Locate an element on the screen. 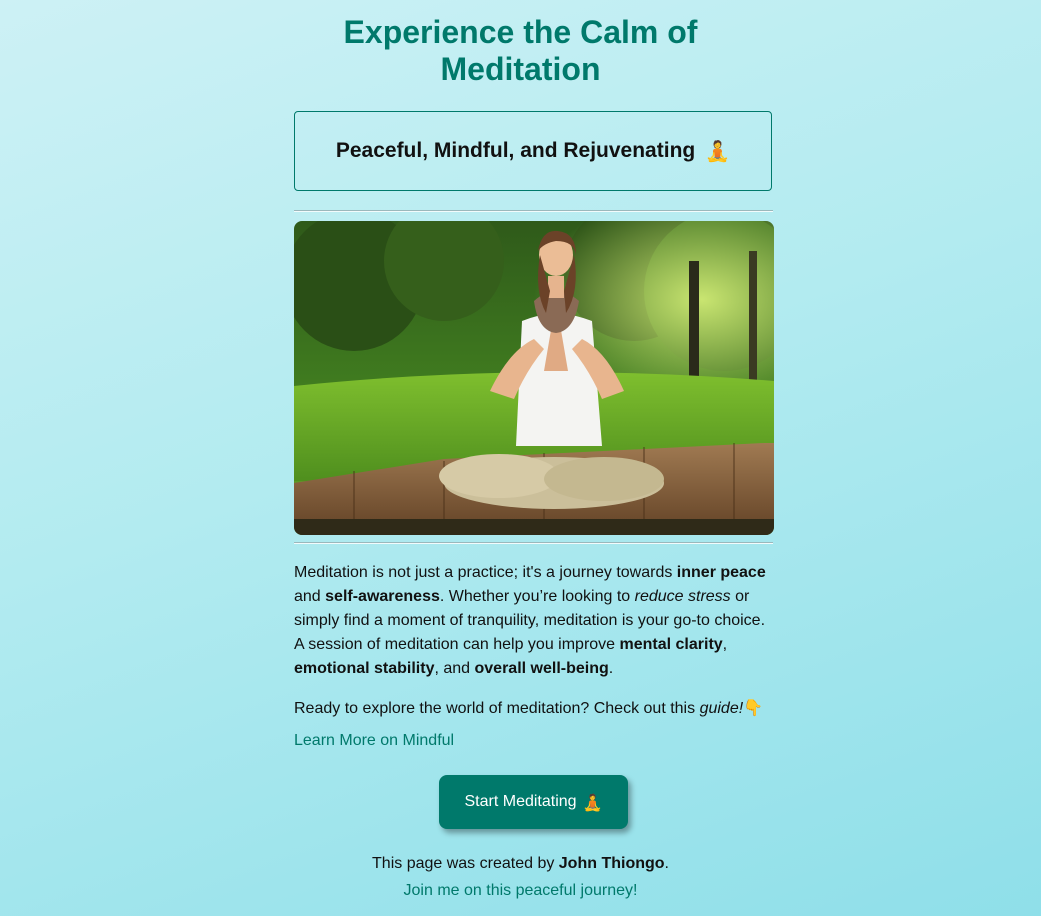  intro-text-6: , and is located at coordinates (454, 668).